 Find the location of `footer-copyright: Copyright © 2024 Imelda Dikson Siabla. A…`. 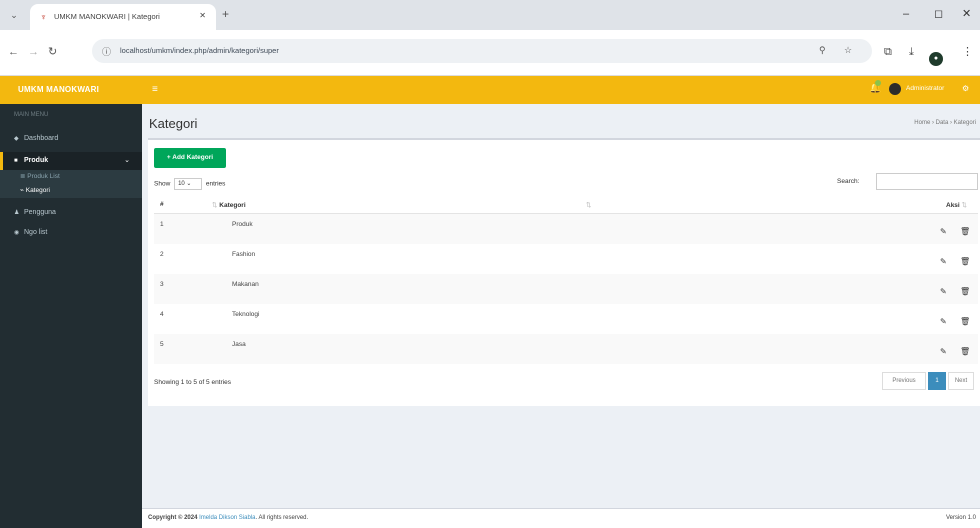

footer-copyright: Copyright © 2024 Imelda Dikson Siabla. A… is located at coordinates (228, 518).